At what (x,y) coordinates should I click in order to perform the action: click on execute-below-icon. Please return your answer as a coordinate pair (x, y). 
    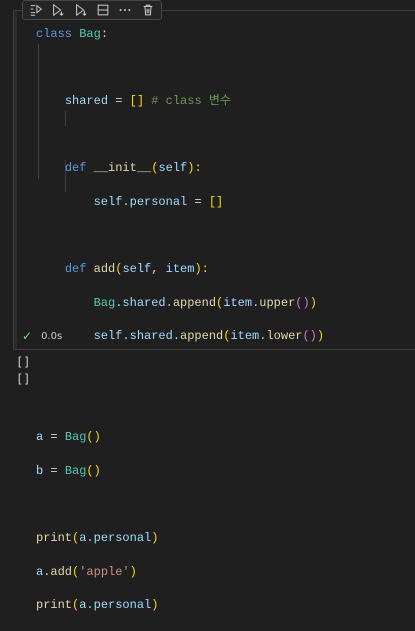
    Looking at the image, I should click on (81, 10).